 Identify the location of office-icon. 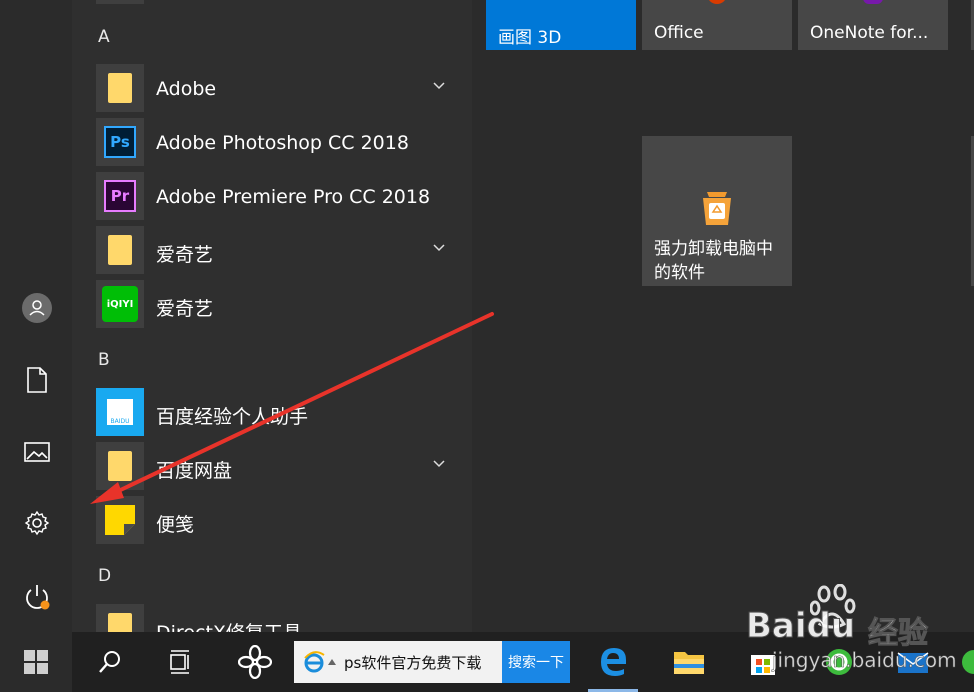
(717, 2).